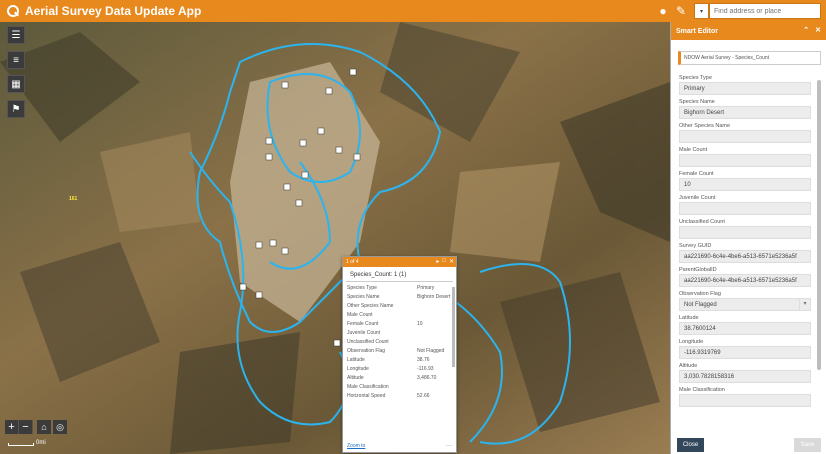 The width and height of the screenshot is (826, 454). What do you see at coordinates (368, 387) in the screenshot?
I see `popup-field-label: Male Classification` at bounding box center [368, 387].